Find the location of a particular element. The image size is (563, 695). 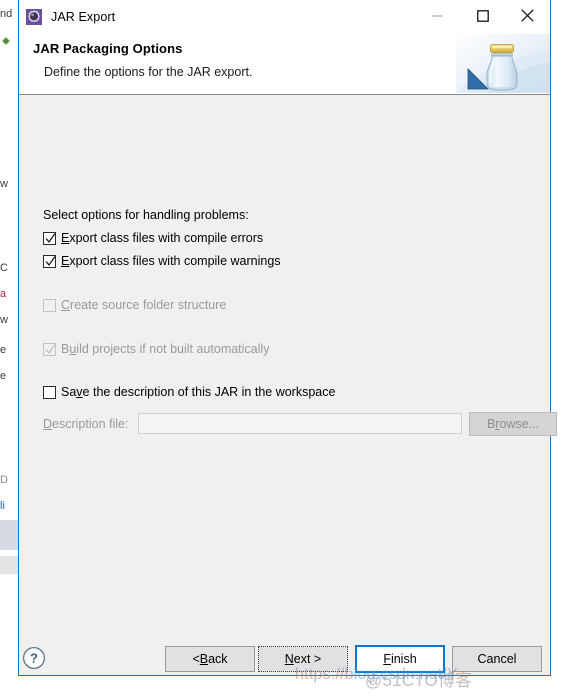

window-controls is located at coordinates (482, 17).